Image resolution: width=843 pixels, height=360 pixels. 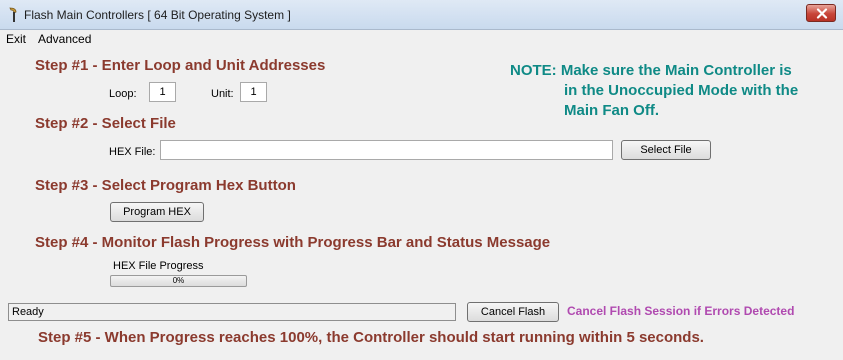 I want to click on menu-bar: Exit Advanced, so click(x=421, y=38).